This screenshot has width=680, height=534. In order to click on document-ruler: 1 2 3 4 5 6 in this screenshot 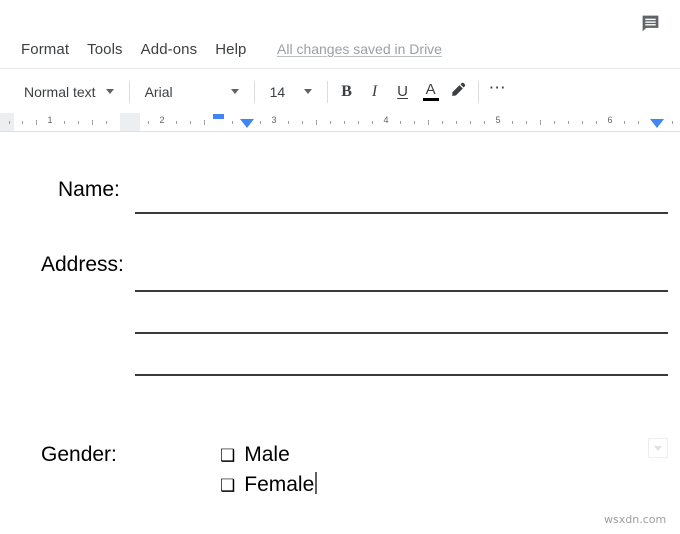, I will do `click(340, 122)`.